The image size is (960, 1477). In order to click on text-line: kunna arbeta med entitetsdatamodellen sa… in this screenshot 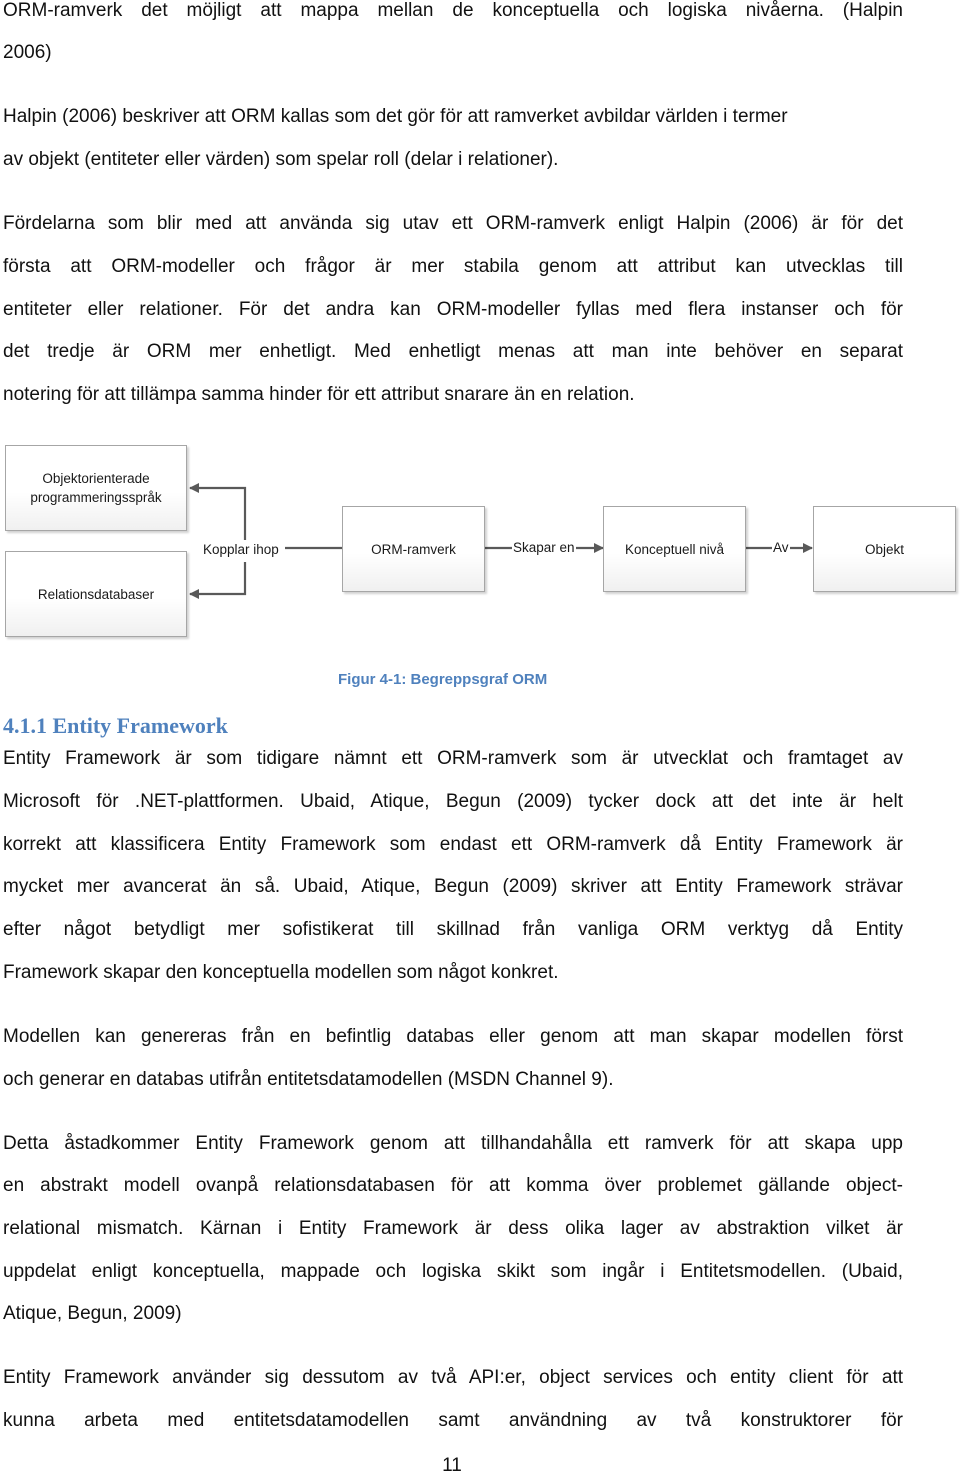, I will do `click(453, 1420)`.